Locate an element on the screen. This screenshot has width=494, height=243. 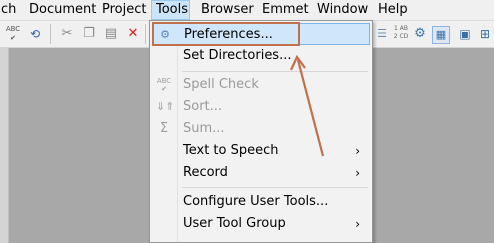
menu-browser: Browser is located at coordinates (227, 10).